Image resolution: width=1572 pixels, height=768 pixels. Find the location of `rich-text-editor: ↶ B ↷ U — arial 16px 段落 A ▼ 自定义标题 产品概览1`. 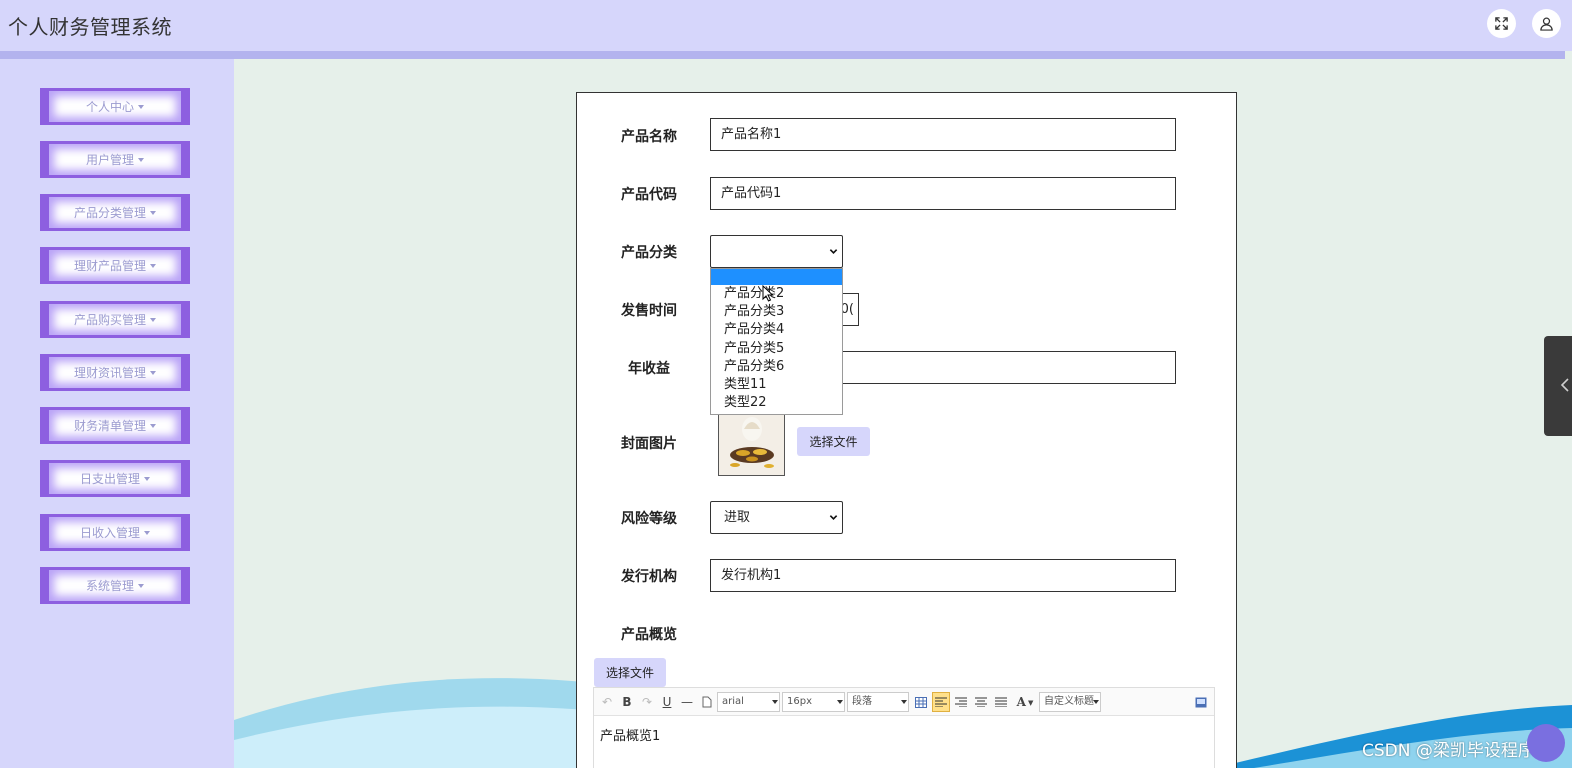

rich-text-editor: ↶ B ↷ U — arial 16px 段落 A ▼ 自定义标题 产品概览1 is located at coordinates (904, 727).